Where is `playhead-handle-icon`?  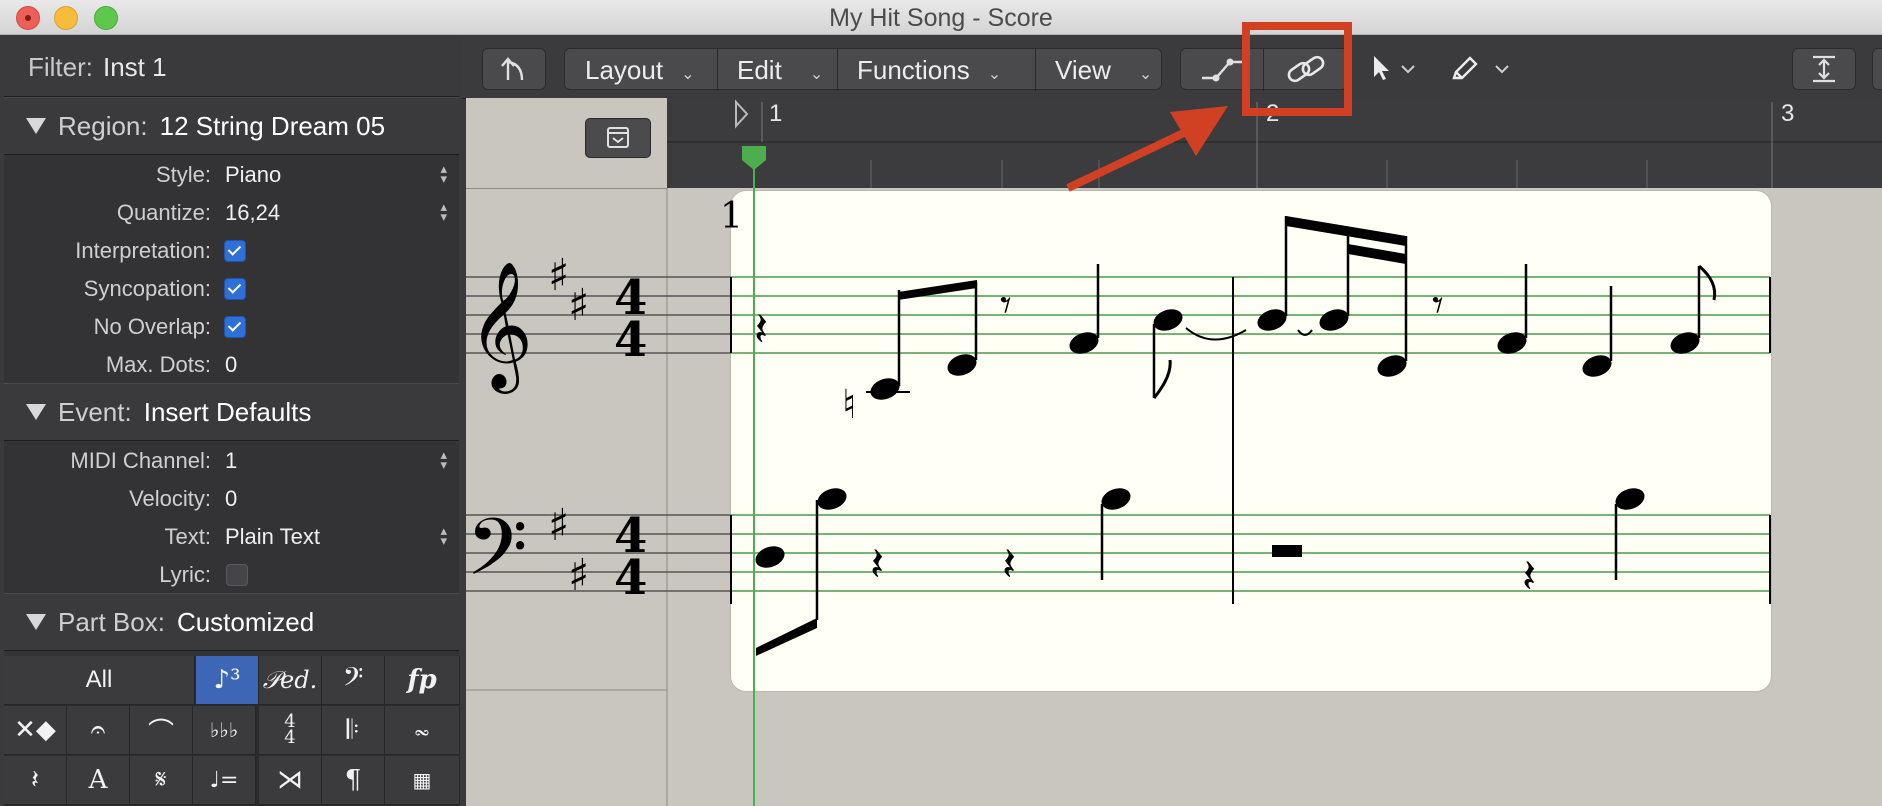
playhead-handle-icon is located at coordinates (754, 158).